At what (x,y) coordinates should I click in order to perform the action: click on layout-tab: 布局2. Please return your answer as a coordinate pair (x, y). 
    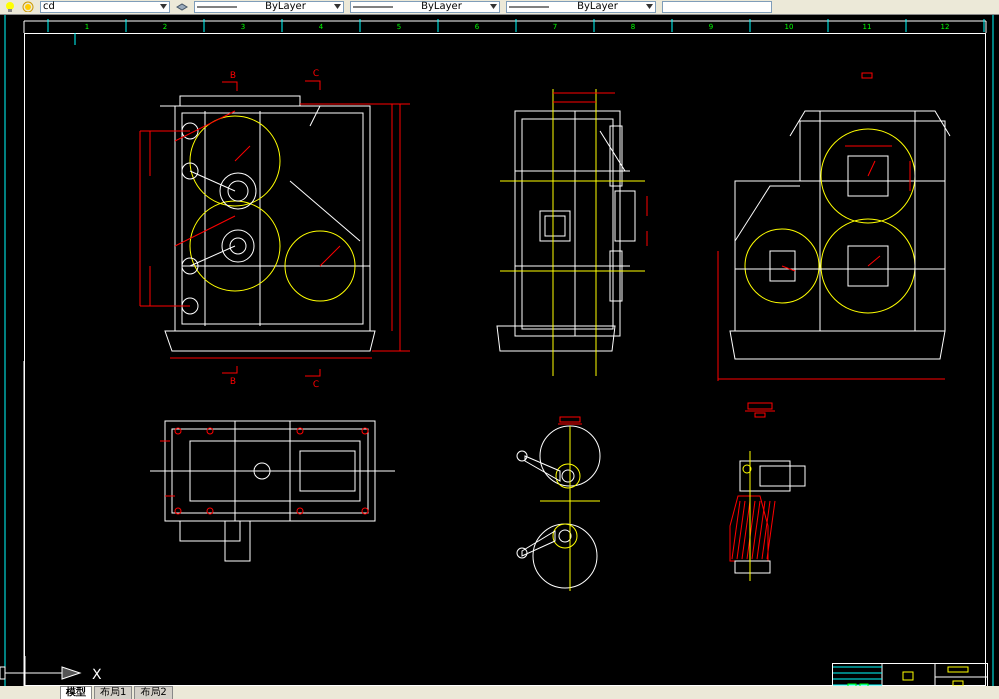
    Looking at the image, I should click on (153, 692).